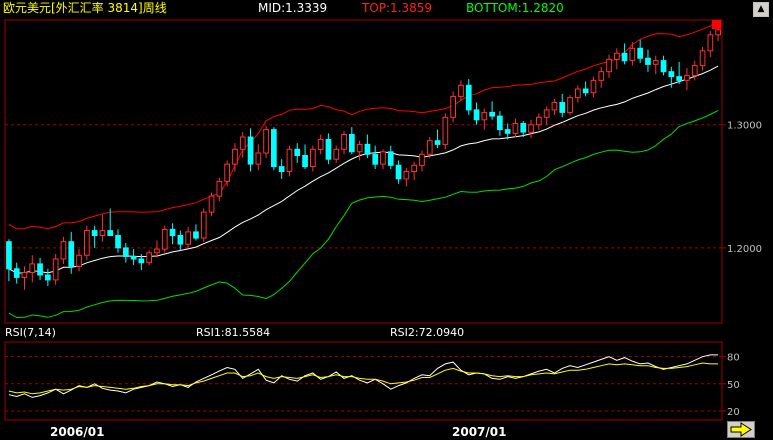 Image resolution: width=773 pixels, height=440 pixels. Describe the element at coordinates (761, 9) in the screenshot. I see `scroll-up-button: ▲` at that location.